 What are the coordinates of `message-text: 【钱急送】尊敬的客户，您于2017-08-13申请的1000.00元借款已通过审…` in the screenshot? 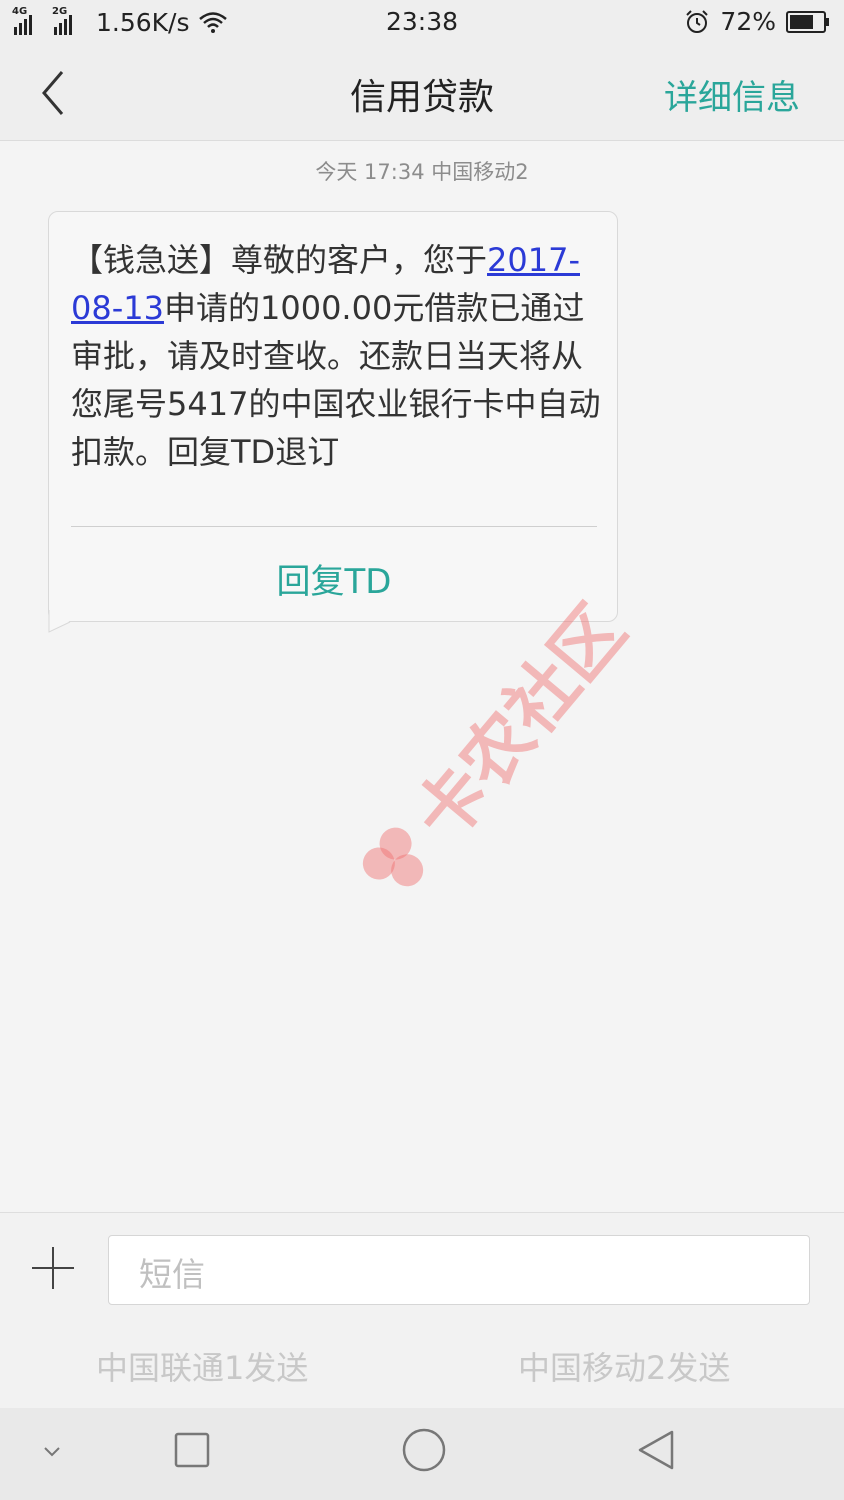 It's located at (336, 356).